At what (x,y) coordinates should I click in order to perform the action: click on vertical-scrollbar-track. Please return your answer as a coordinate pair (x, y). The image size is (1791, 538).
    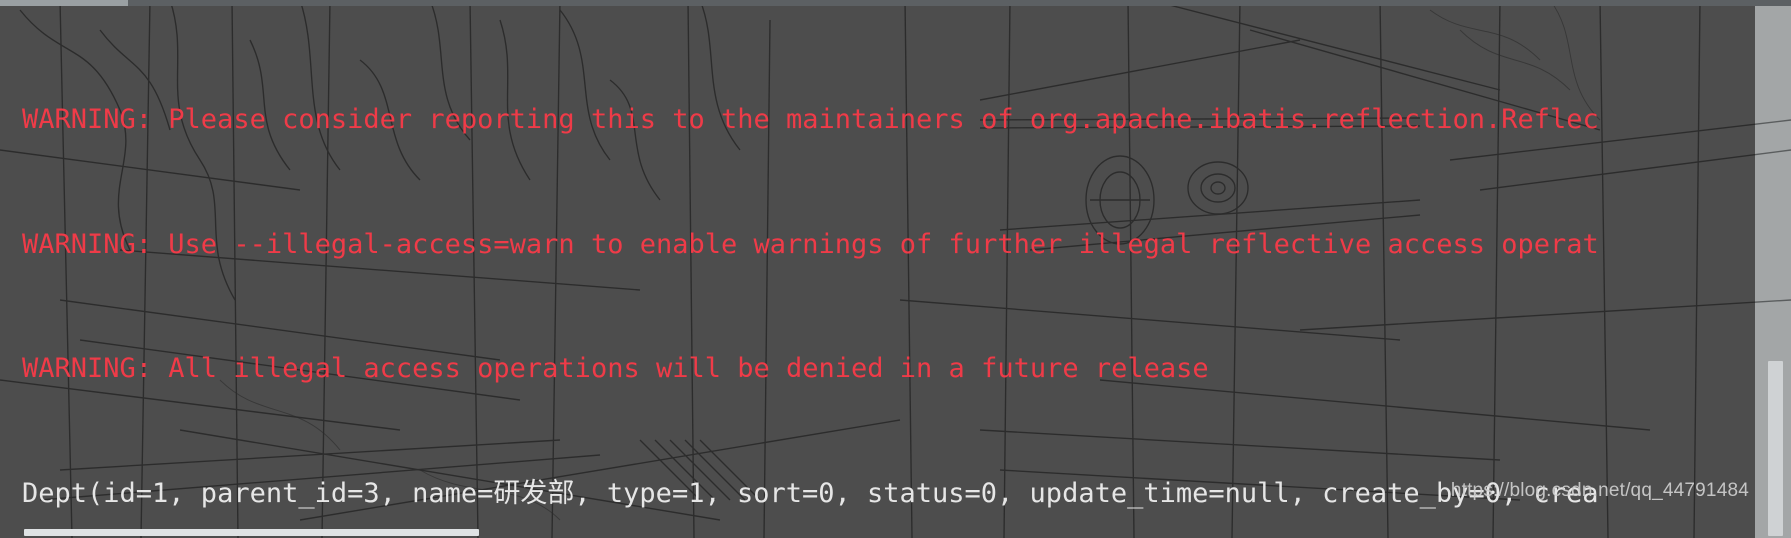
    Looking at the image, I should click on (1773, 272).